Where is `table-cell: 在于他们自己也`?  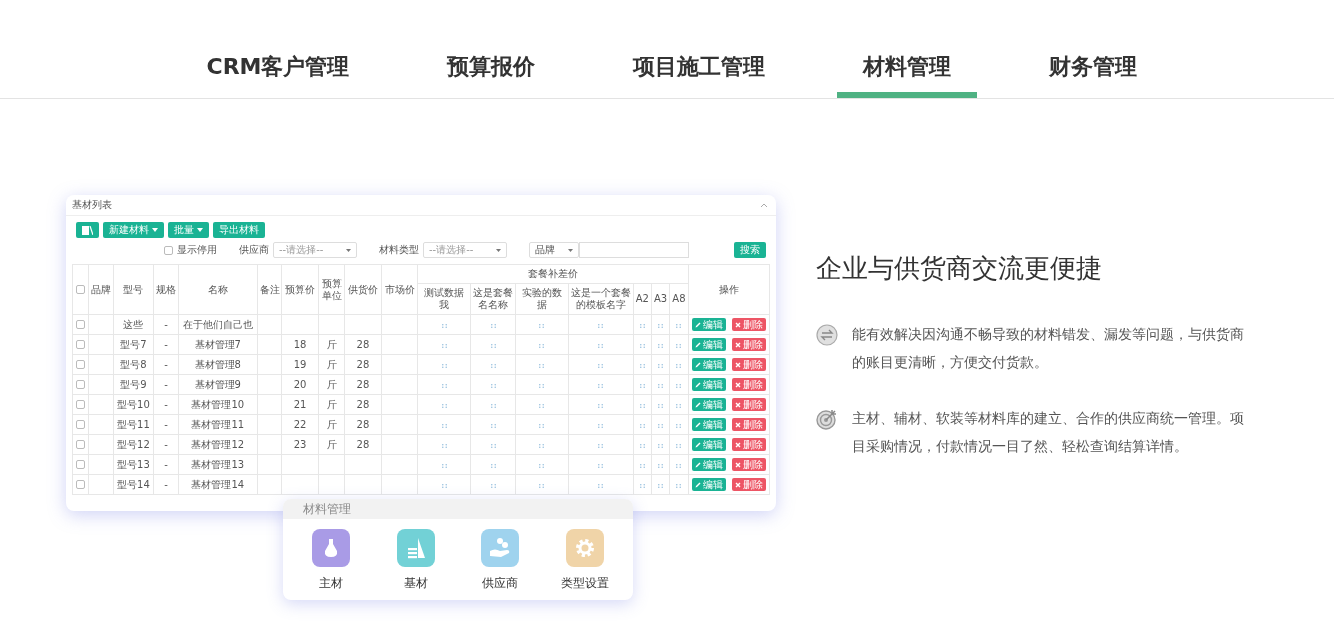
table-cell: 在于他们自己也 is located at coordinates (218, 324).